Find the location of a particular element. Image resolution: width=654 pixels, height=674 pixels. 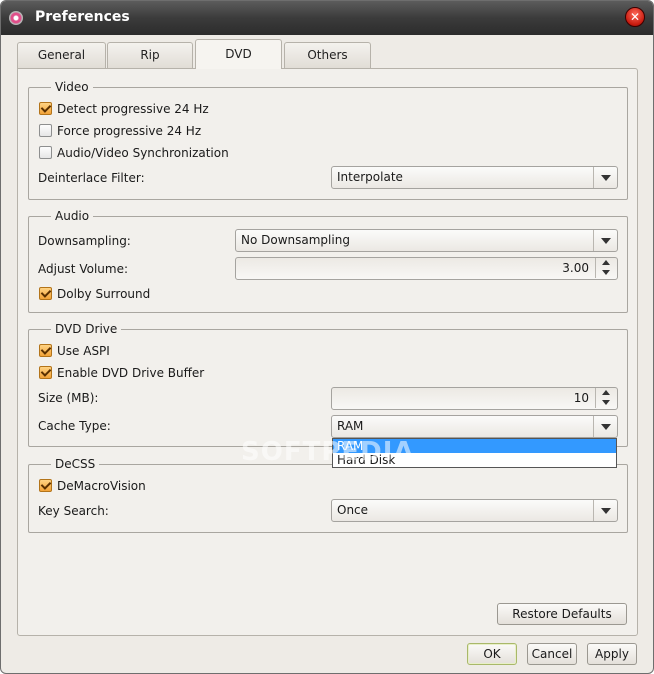

tab-rip: Rip is located at coordinates (150, 55).